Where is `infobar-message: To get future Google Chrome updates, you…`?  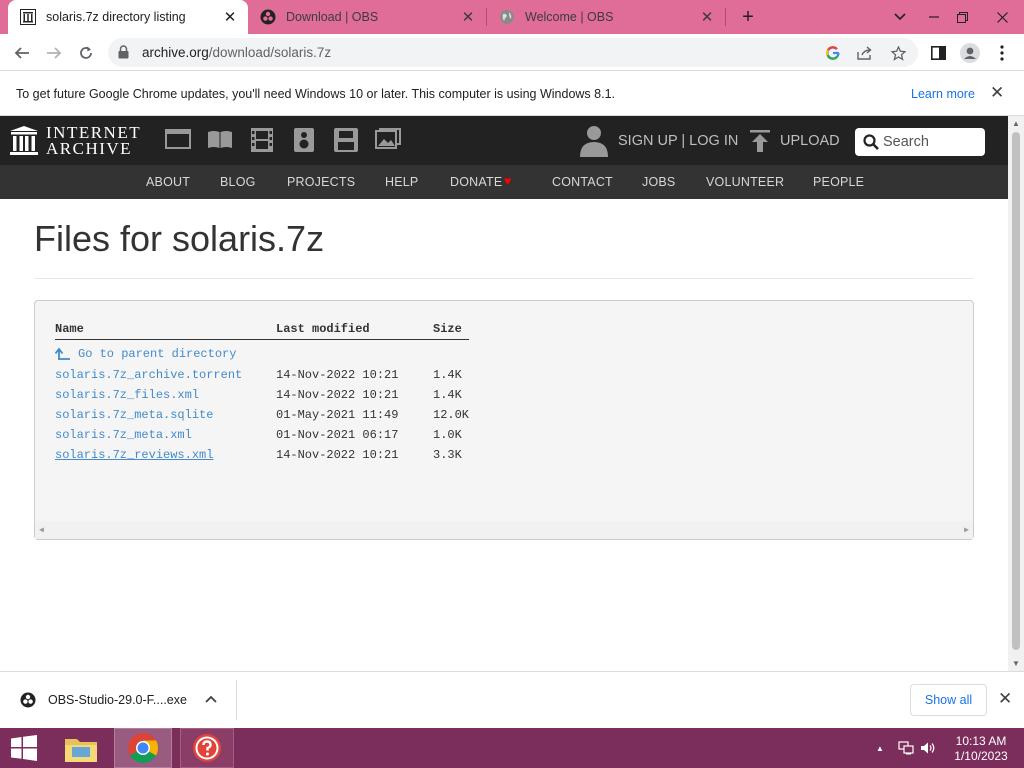 infobar-message: To get future Google Chrome updates, you… is located at coordinates (315, 94).